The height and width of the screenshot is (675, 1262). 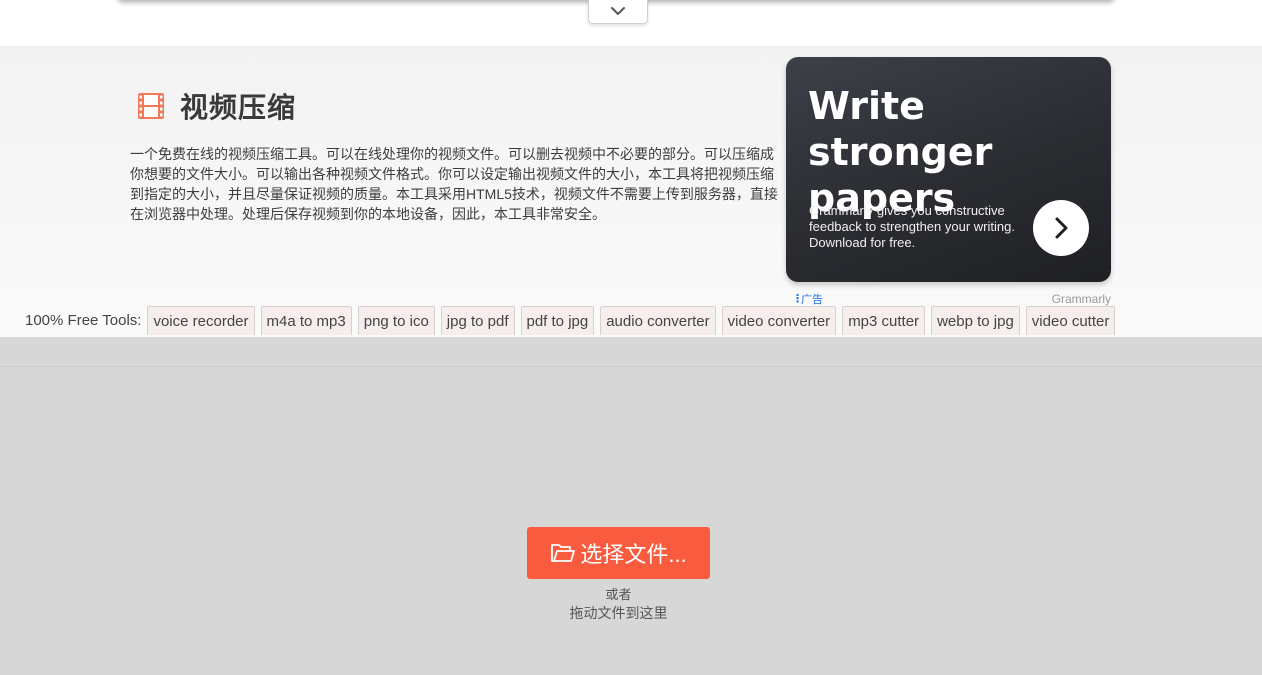 I want to click on free-tools-label: 100% Free Tools:, so click(x=83, y=320).